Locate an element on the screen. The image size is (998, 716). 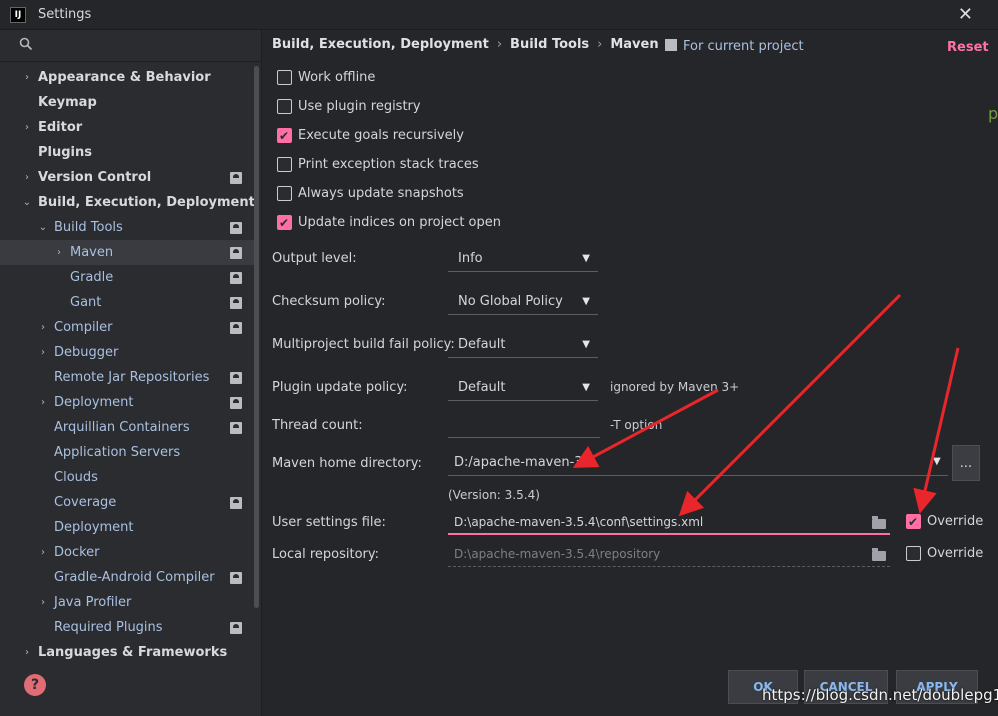
watermark: https://blog.csdn.net/doublepg13 is located at coordinates (880, 695).